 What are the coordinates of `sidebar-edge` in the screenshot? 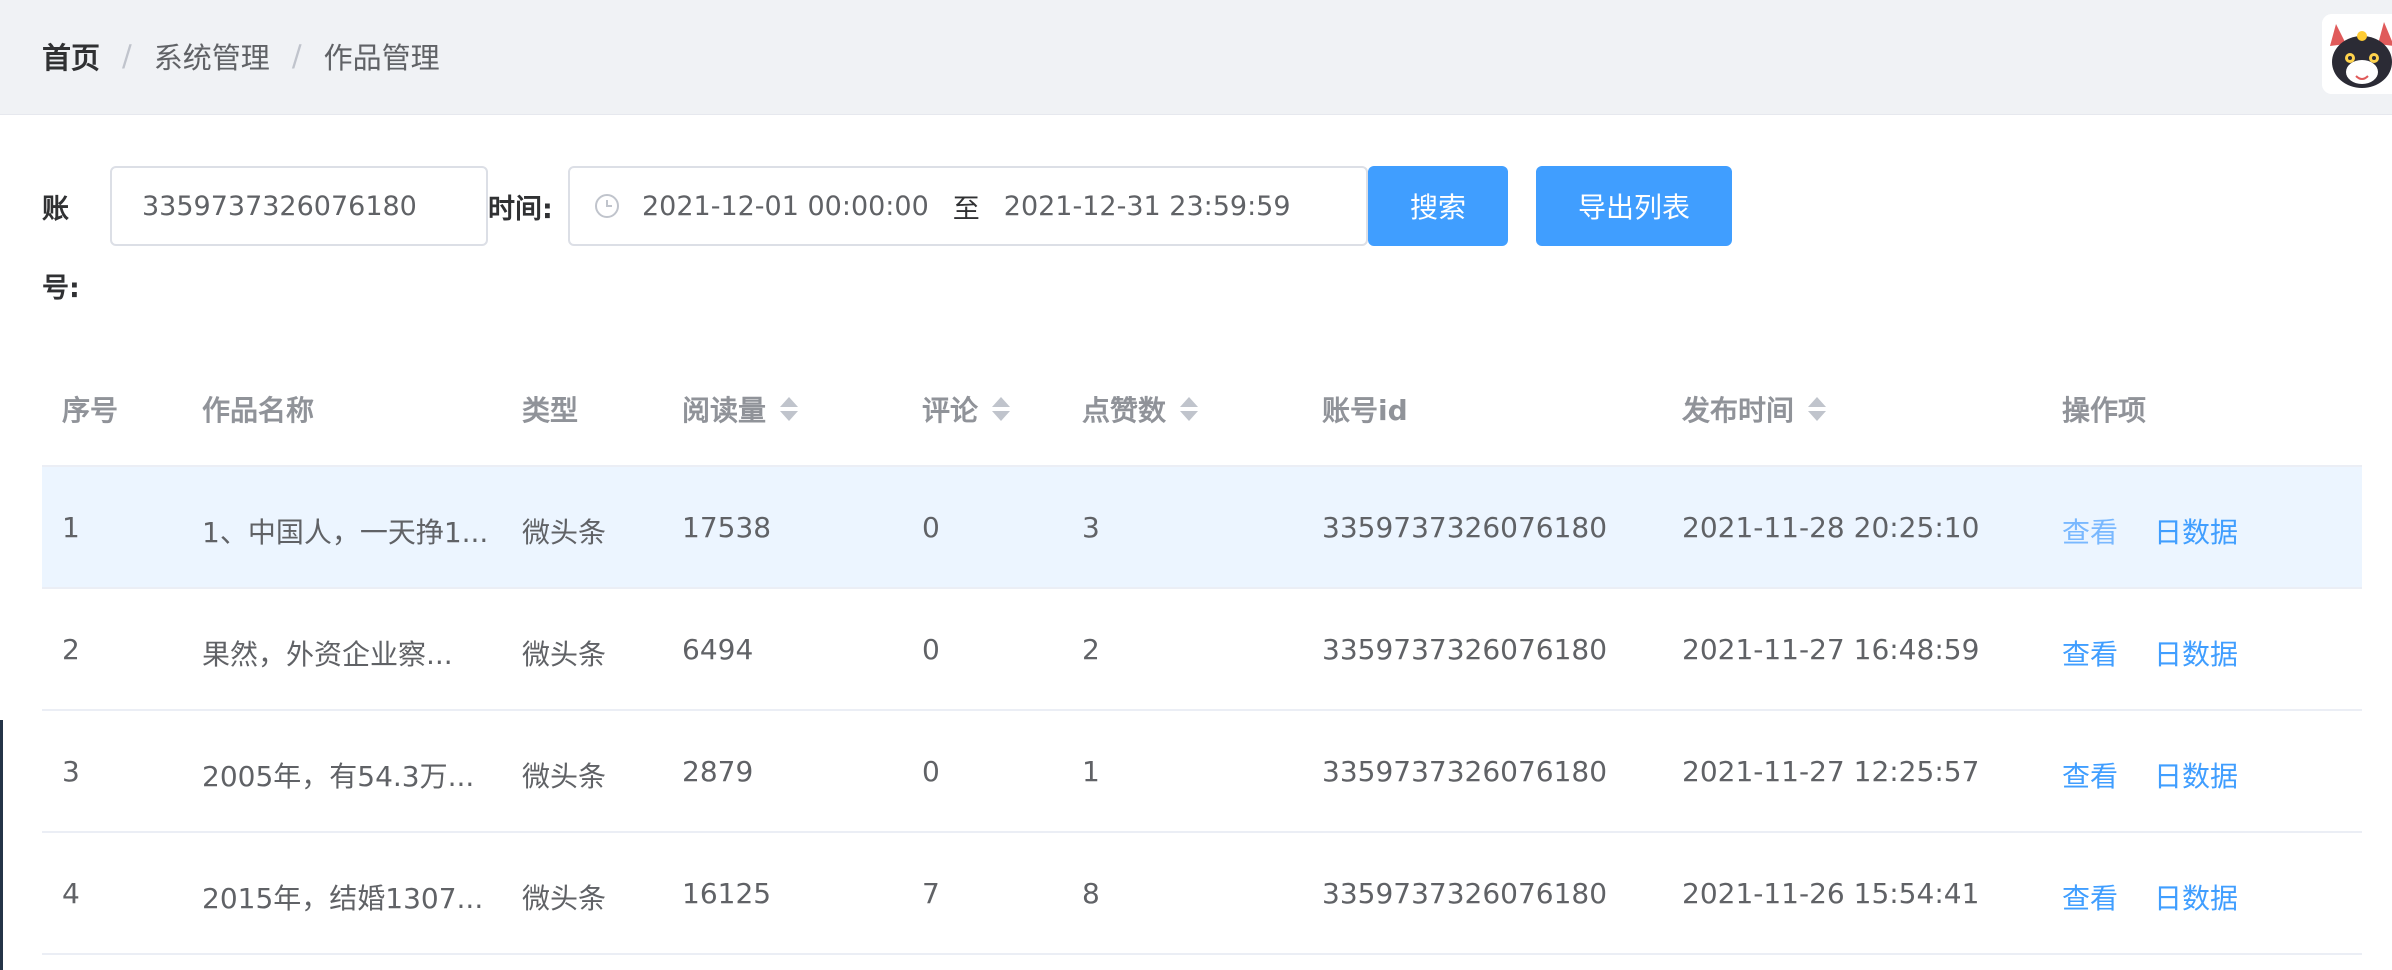 It's located at (1, 845).